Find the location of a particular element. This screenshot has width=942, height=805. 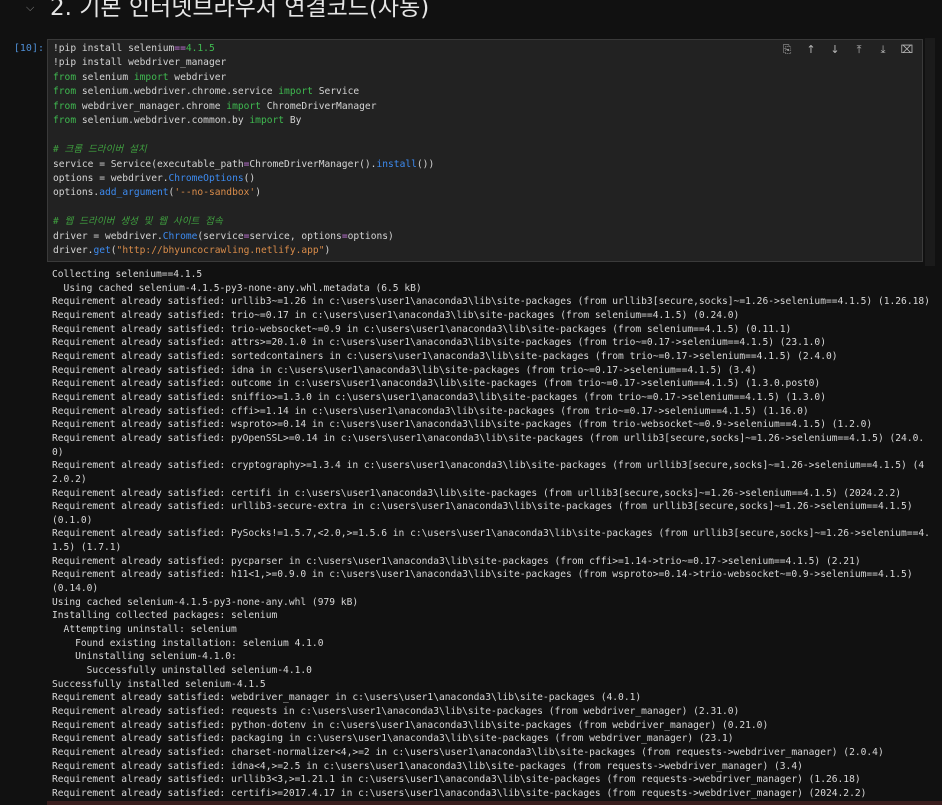

section-heading: 2. 기본 인터넷브라우저 연결코드(자동) is located at coordinates (240, 10).